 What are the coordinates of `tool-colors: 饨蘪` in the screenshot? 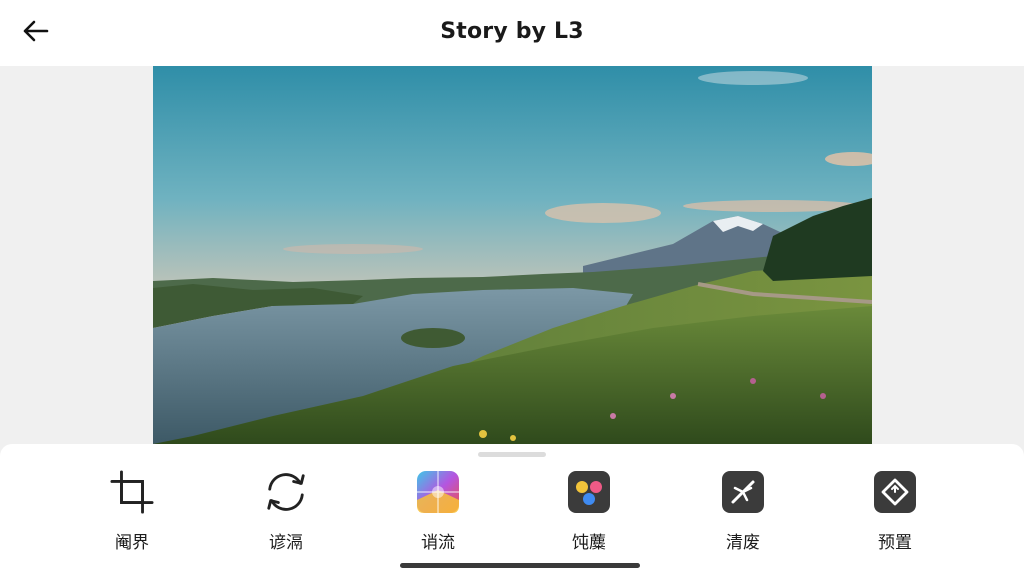 It's located at (589, 510).